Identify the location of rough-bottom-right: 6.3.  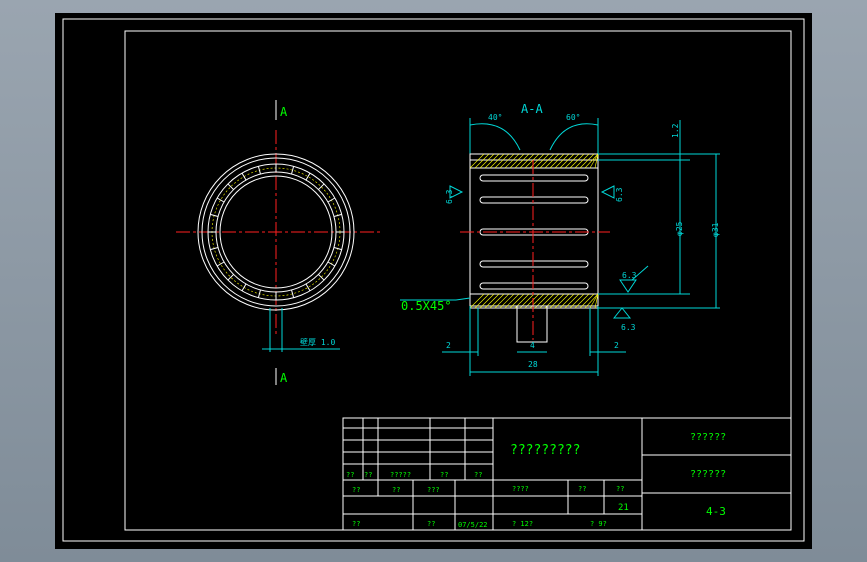
(629, 275).